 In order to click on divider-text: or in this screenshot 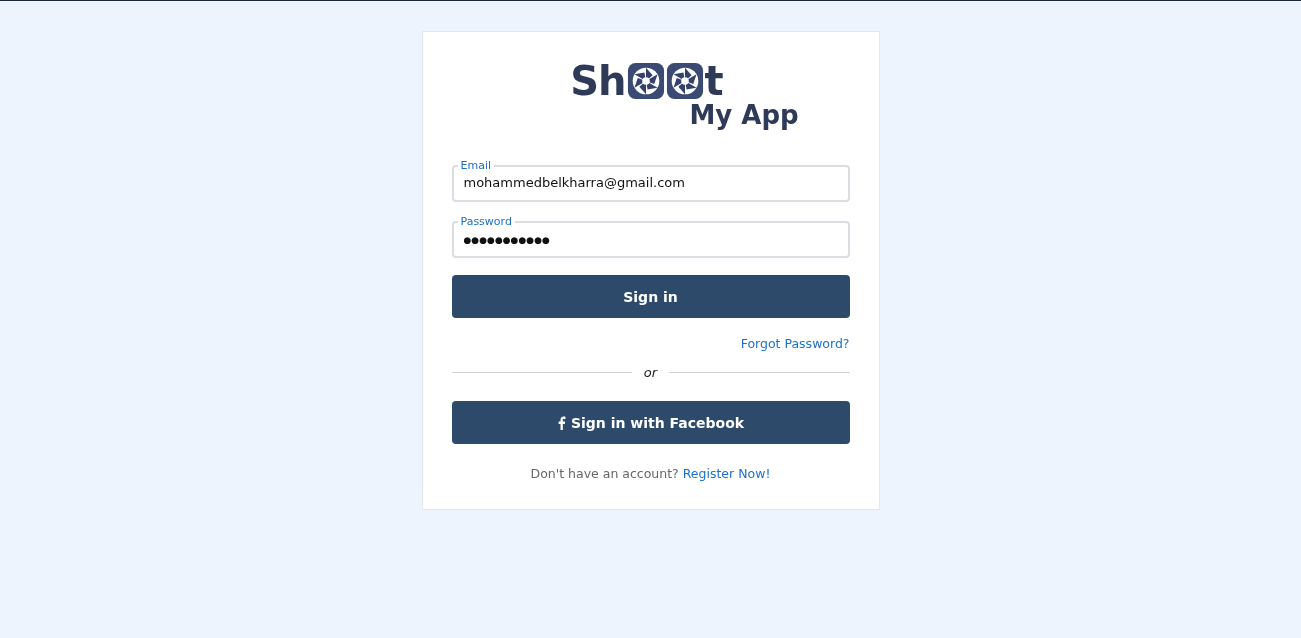, I will do `click(650, 372)`.